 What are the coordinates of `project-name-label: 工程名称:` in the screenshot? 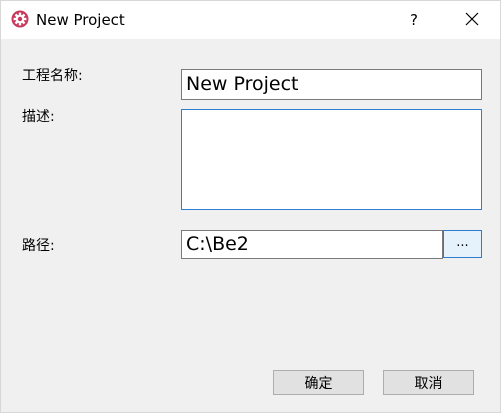 It's located at (52, 76).